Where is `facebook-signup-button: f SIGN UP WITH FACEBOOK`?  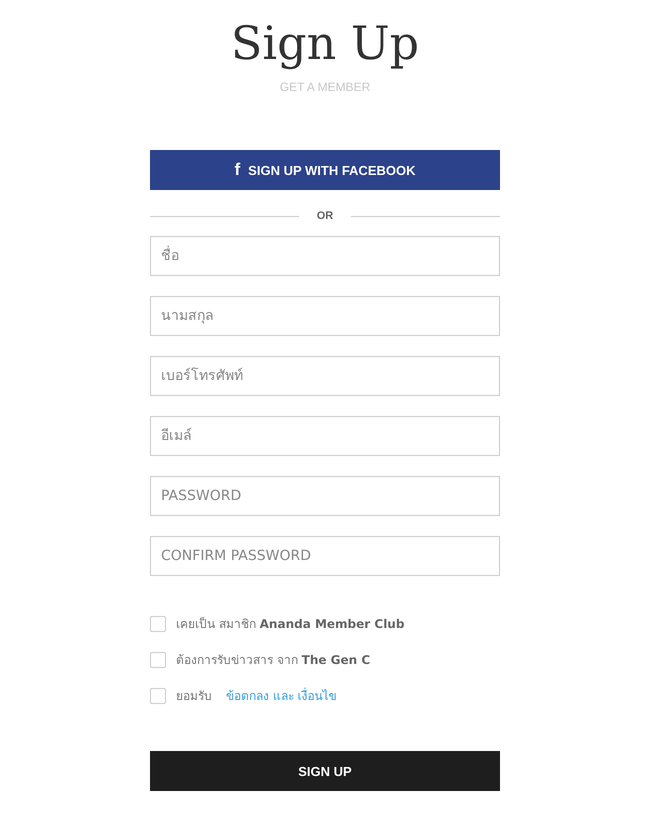 facebook-signup-button: f SIGN UP WITH FACEBOOK is located at coordinates (325, 170).